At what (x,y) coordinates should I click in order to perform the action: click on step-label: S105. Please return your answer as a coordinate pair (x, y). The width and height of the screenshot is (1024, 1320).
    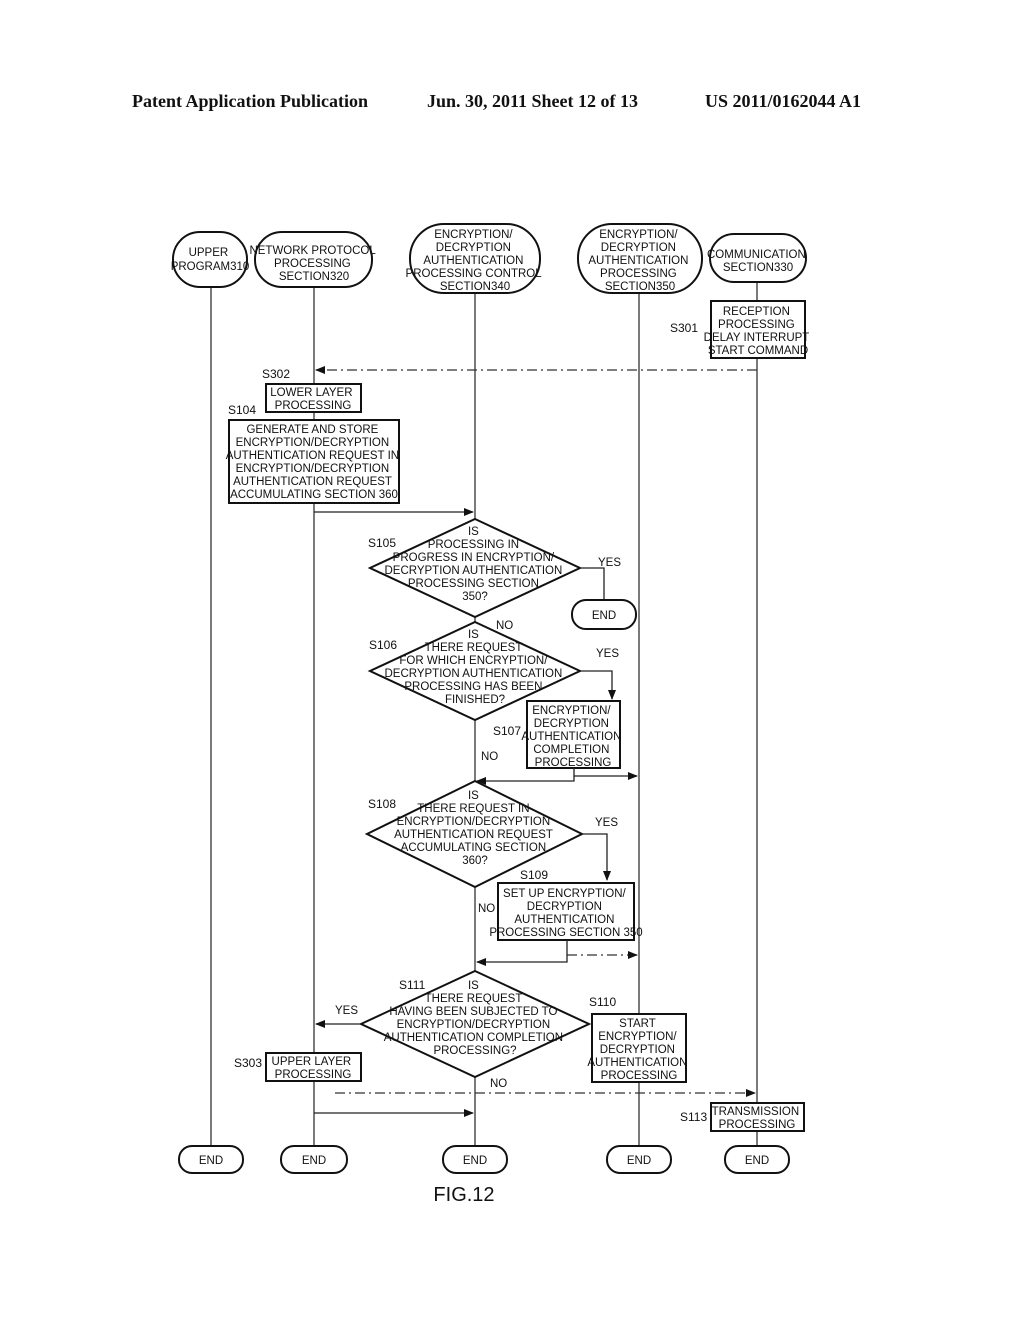
    Looking at the image, I should click on (382, 543).